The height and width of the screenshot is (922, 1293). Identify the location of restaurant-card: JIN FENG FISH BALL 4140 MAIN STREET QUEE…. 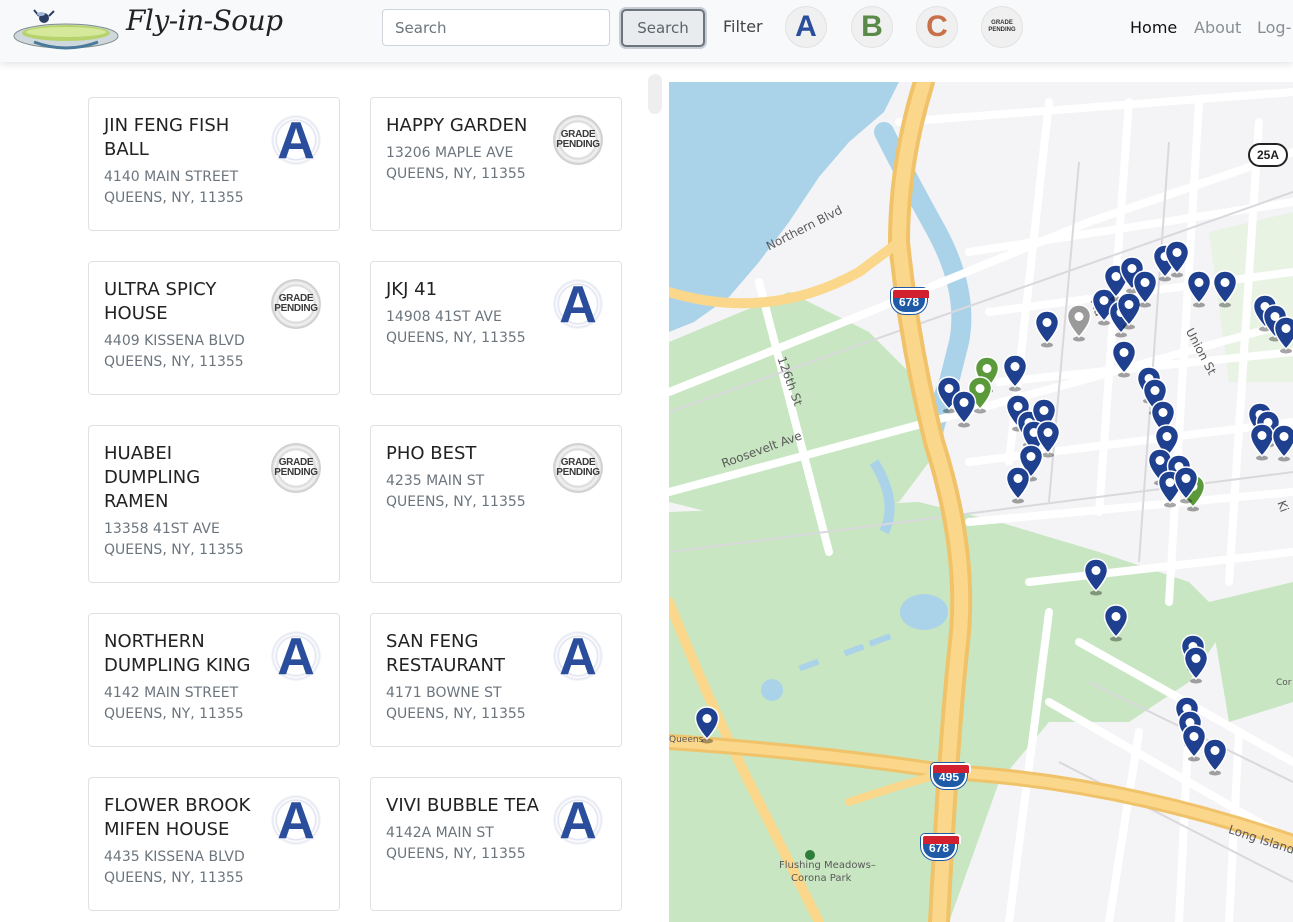
(214, 164).